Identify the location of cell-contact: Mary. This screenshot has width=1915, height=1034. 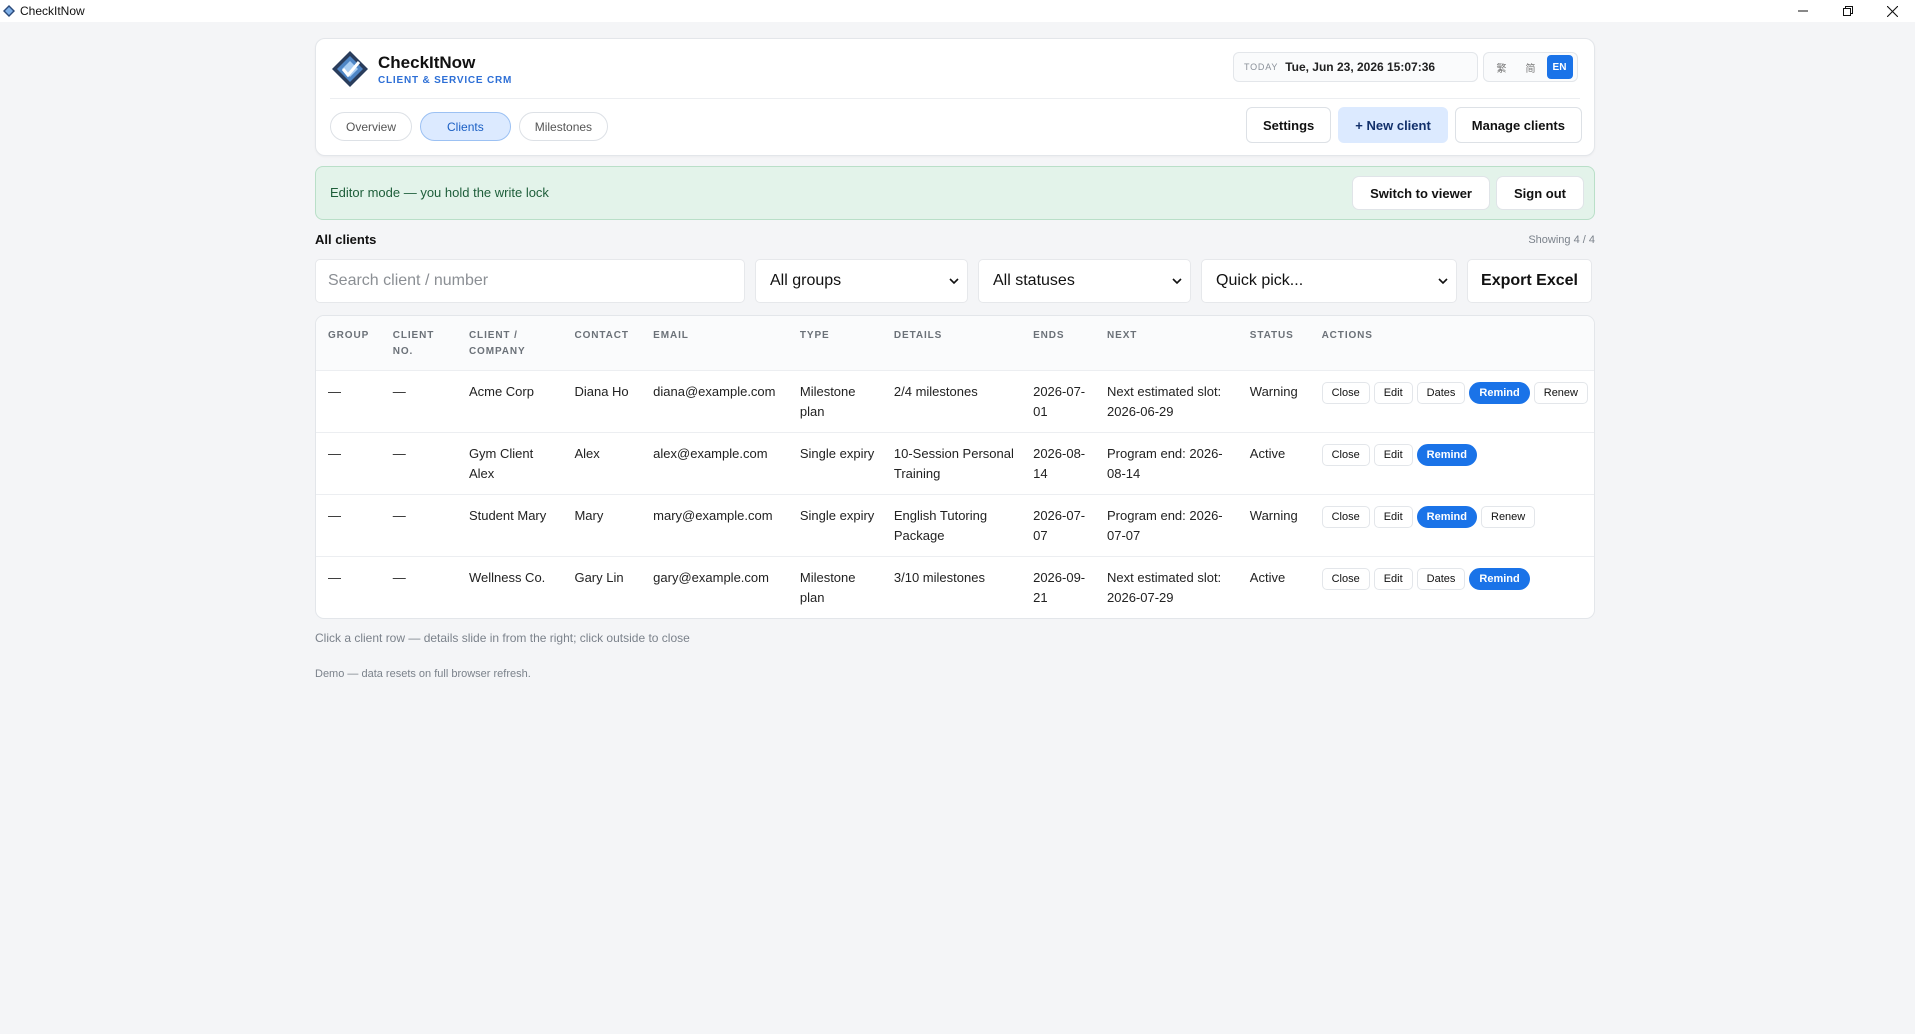
(602, 525).